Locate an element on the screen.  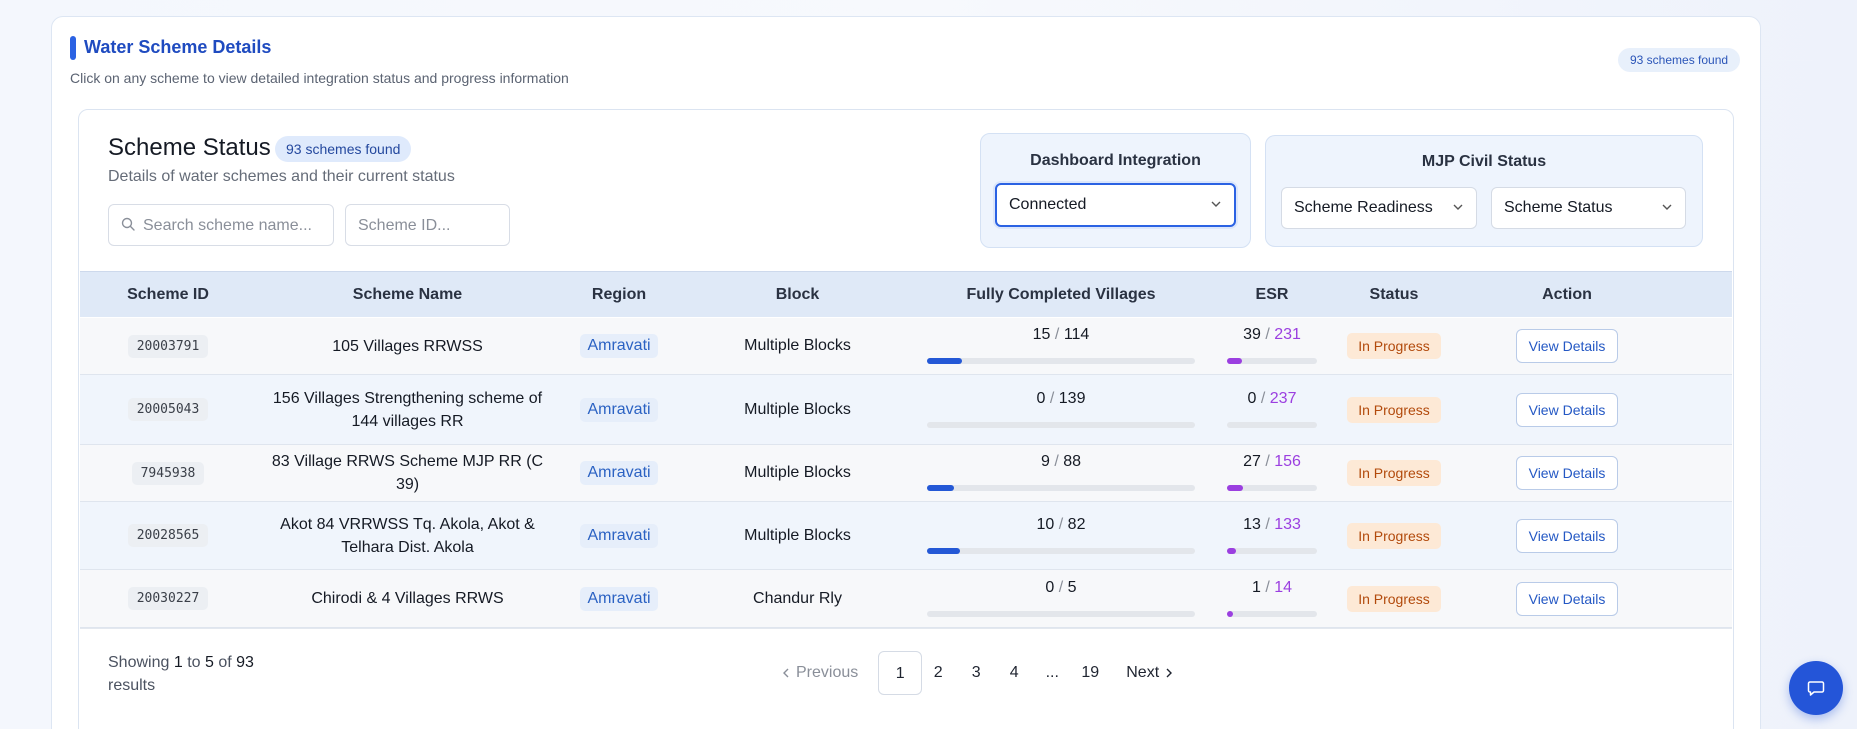
cell-villages: 15 / 114 is located at coordinates (1061, 346).